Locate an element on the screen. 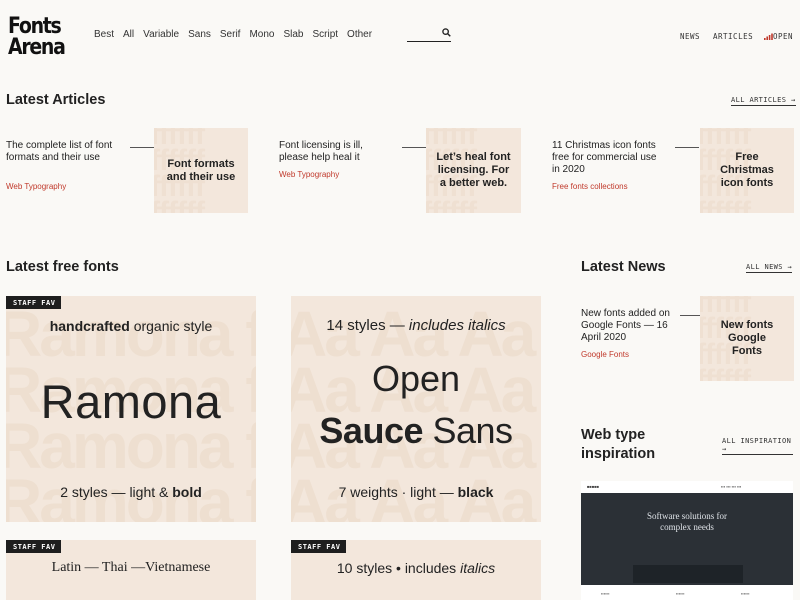 Image resolution: width=800 pixels, height=600 pixels. tagline-italic: includes italics is located at coordinates (457, 325).